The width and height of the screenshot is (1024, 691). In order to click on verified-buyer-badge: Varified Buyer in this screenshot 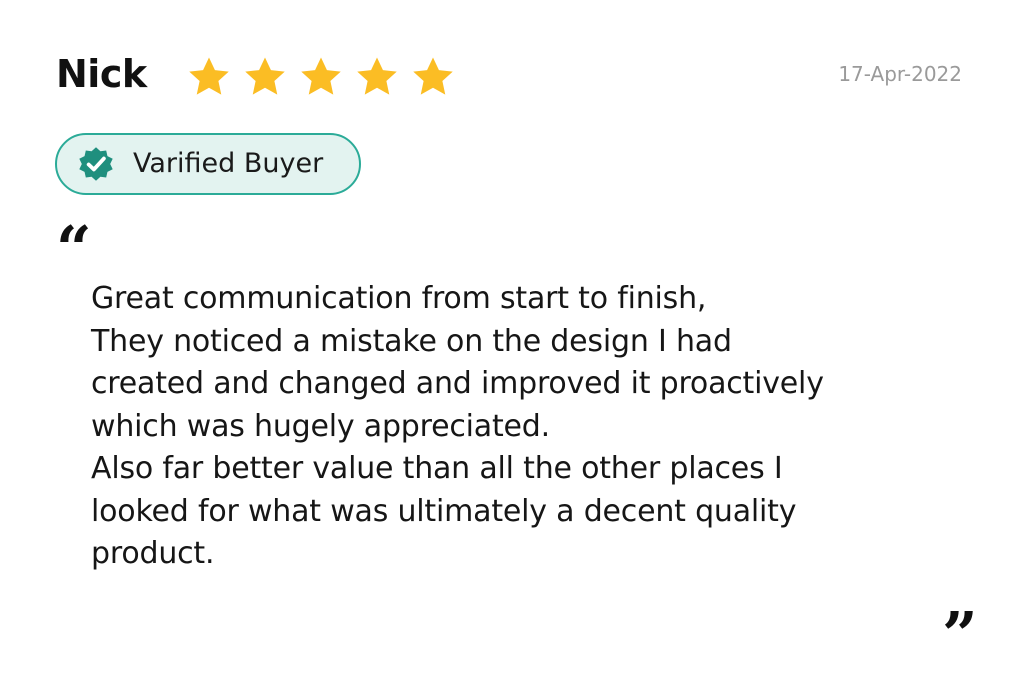, I will do `click(208, 164)`.